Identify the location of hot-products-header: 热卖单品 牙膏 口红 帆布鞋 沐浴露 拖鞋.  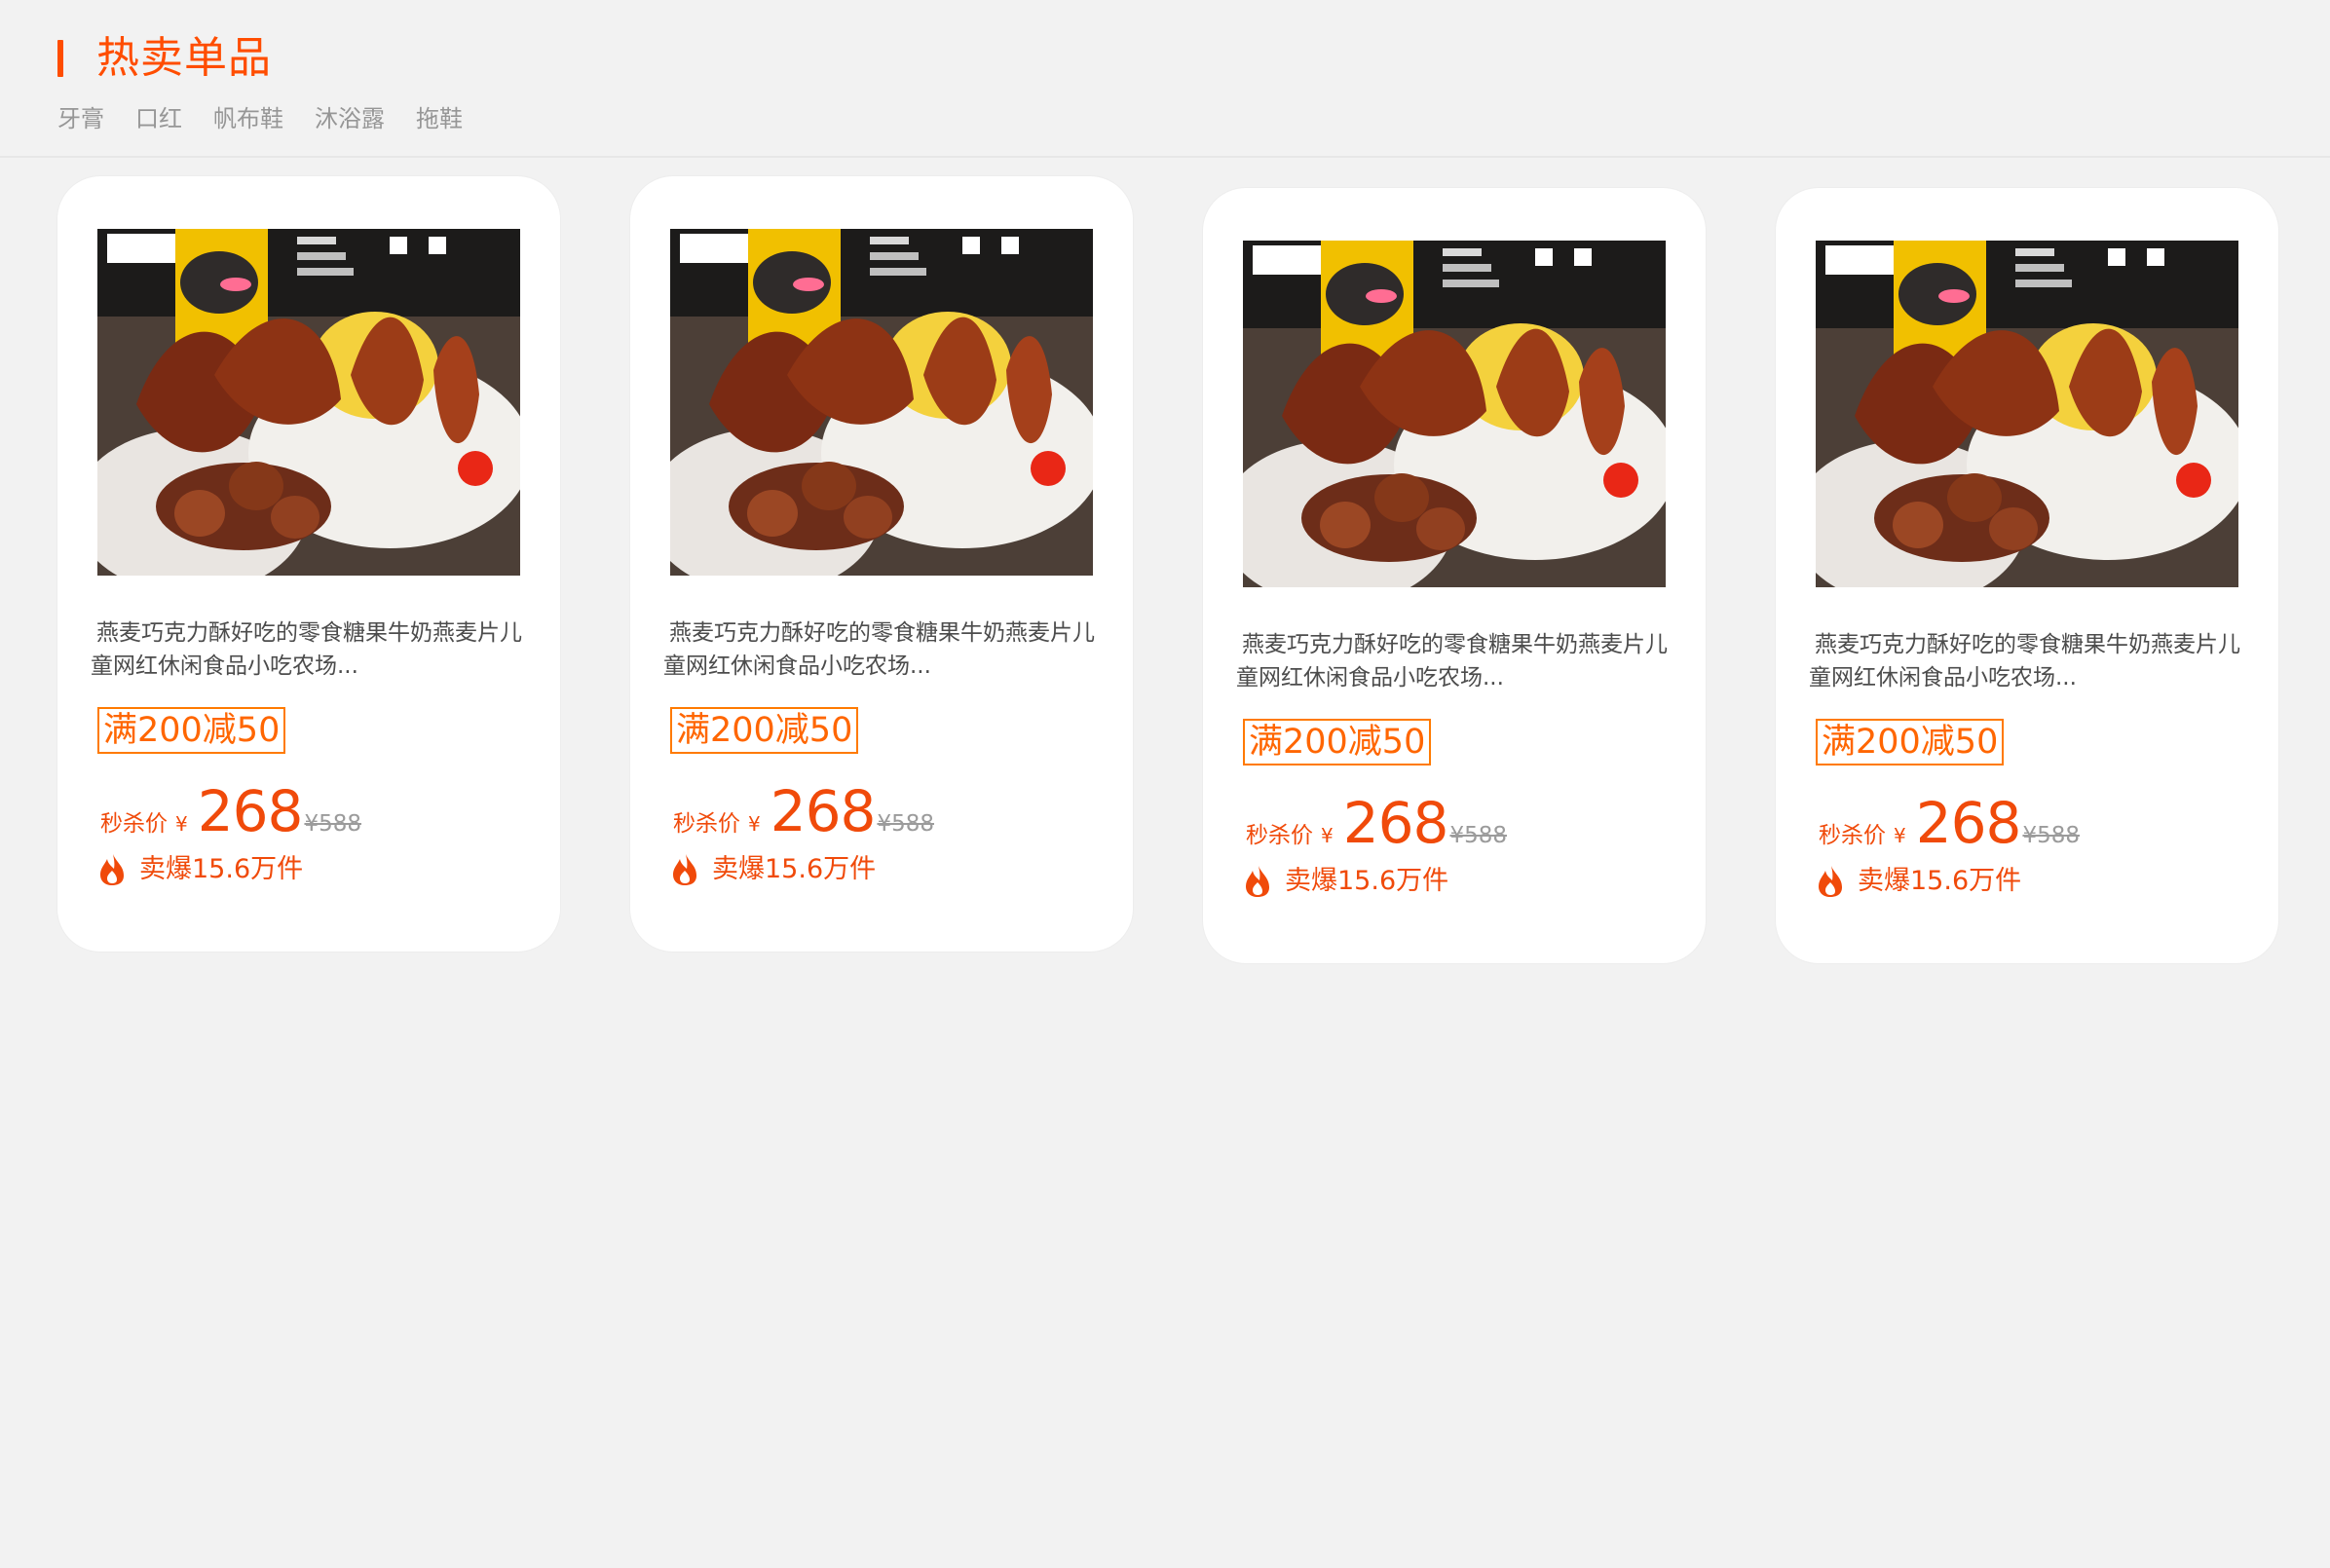
(1165, 79).